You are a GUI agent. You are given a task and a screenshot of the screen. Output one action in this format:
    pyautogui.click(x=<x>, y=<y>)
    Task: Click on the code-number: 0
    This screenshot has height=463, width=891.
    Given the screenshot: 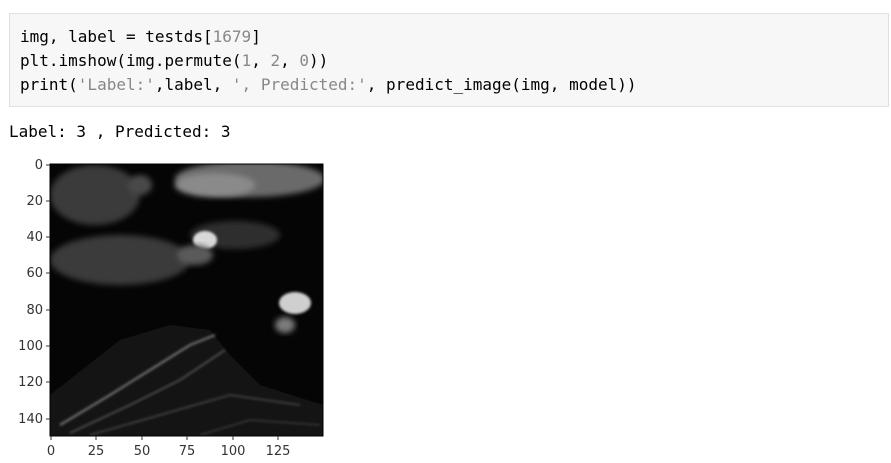 What is the action you would take?
    pyautogui.click(x=304, y=60)
    